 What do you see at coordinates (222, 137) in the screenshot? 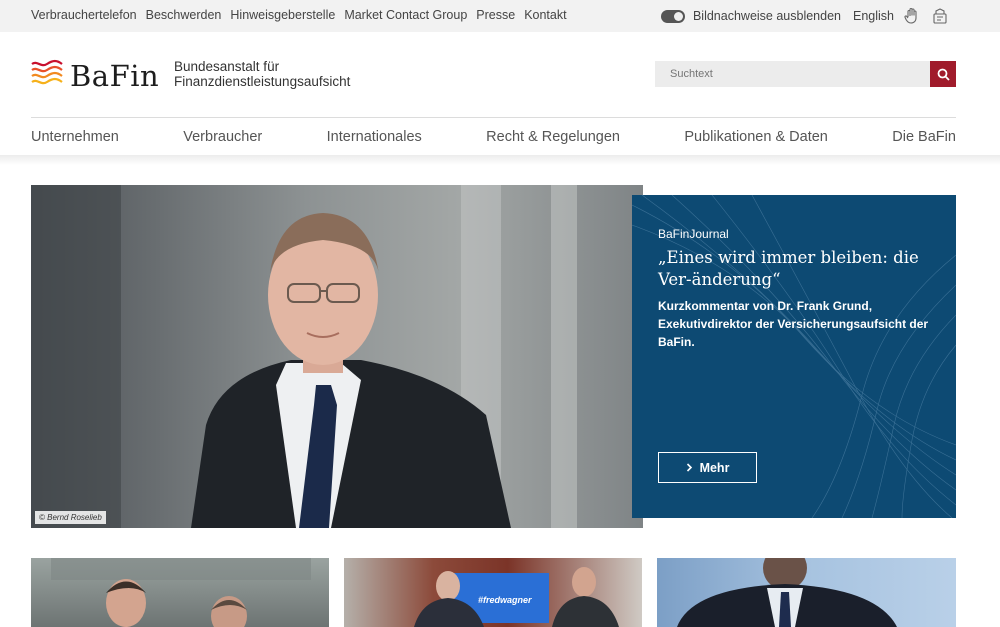
I see `nav-item-verbraucher: Verbraucher` at bounding box center [222, 137].